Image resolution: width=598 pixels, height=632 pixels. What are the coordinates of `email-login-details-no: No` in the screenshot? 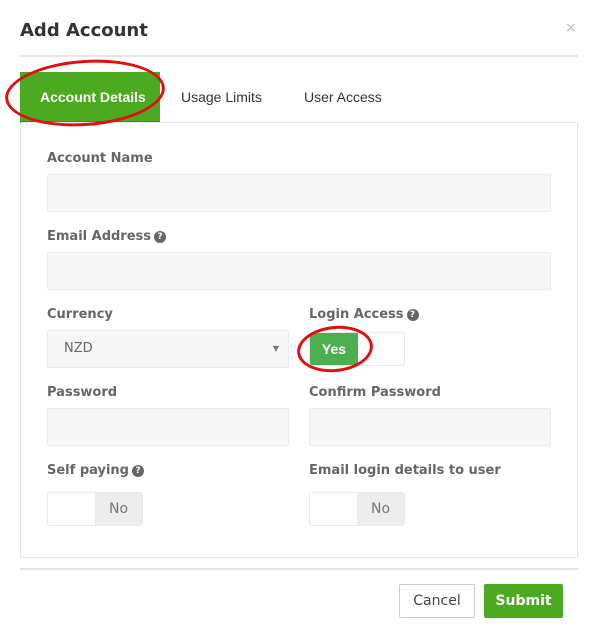 It's located at (380, 509).